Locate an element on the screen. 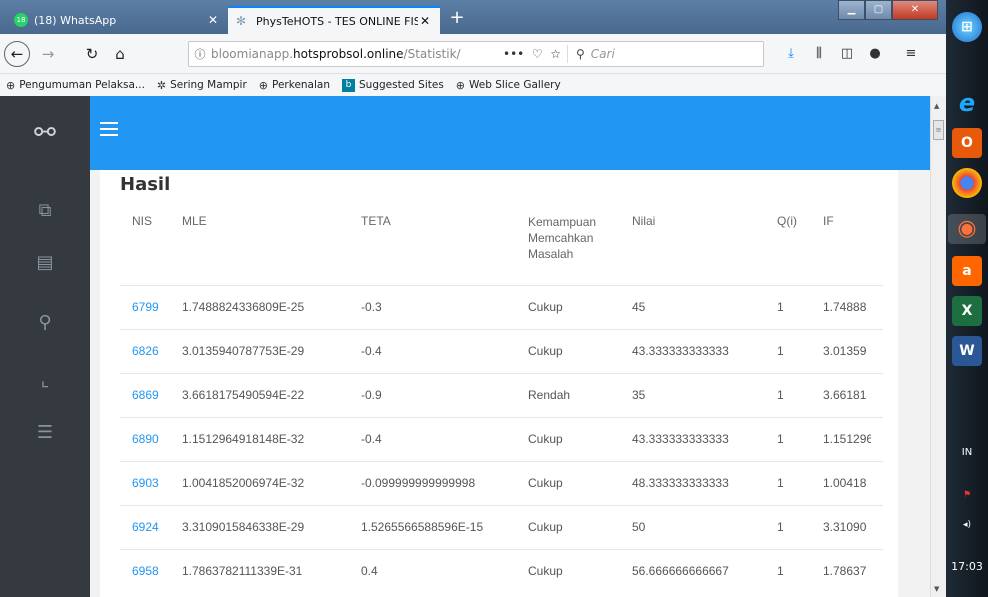 The image size is (988, 597). app-header is located at coordinates (510, 133).